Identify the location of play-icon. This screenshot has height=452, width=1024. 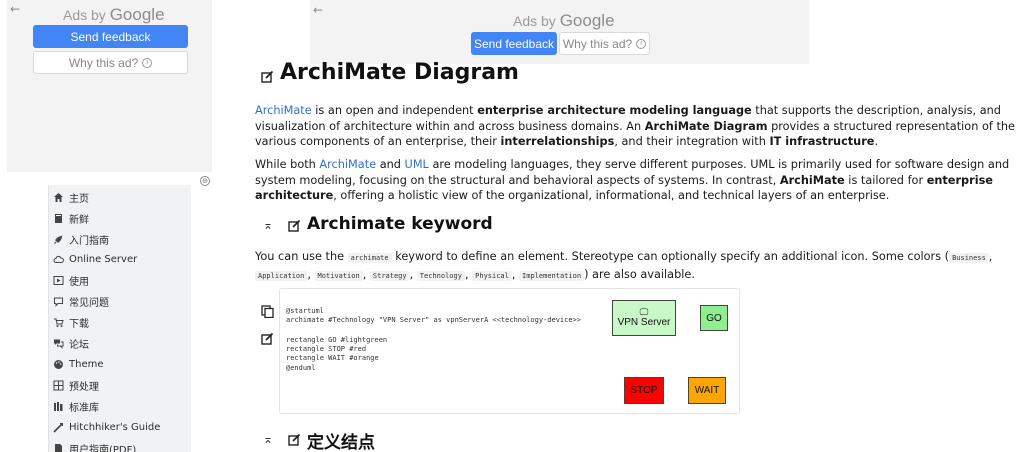
(58, 280).